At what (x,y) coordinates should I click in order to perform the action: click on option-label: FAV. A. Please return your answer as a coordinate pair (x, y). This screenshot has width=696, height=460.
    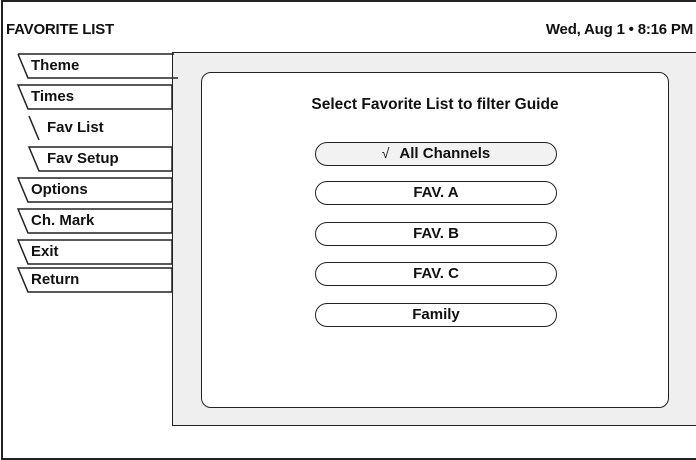
    Looking at the image, I should click on (436, 192).